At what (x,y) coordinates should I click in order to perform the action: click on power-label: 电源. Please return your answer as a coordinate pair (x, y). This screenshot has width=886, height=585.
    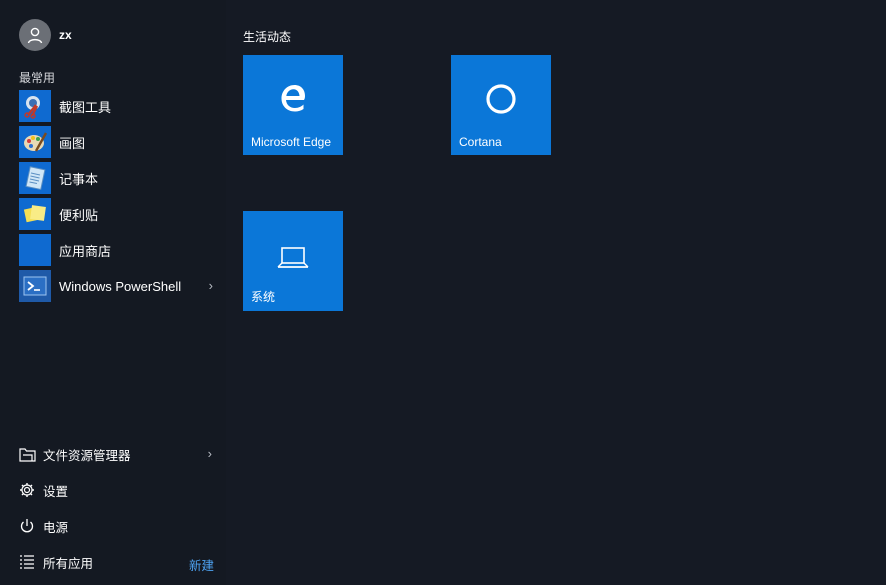
    Looking at the image, I should click on (56, 527).